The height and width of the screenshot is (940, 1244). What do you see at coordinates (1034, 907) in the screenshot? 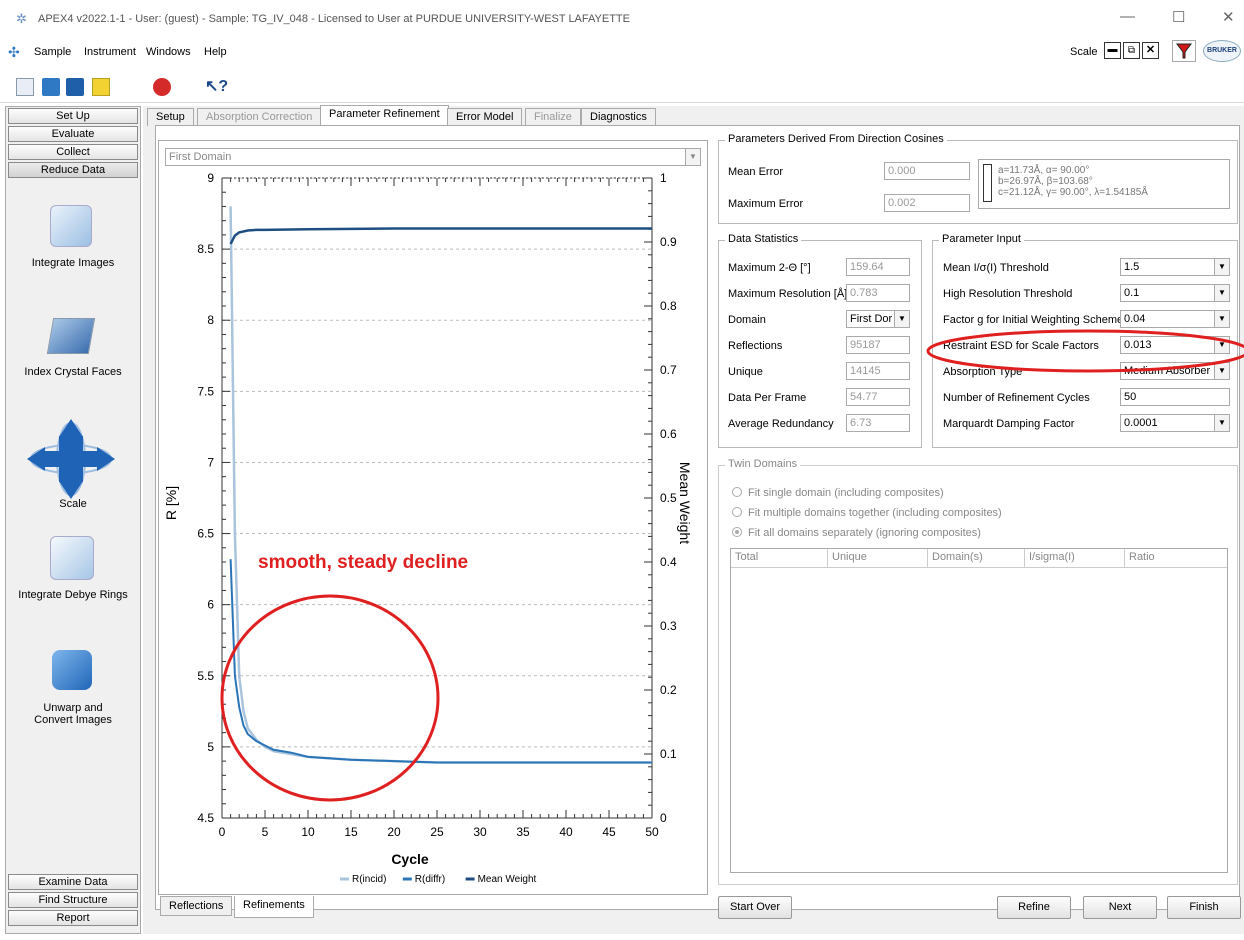
I see `refine-button: Refine` at bounding box center [1034, 907].